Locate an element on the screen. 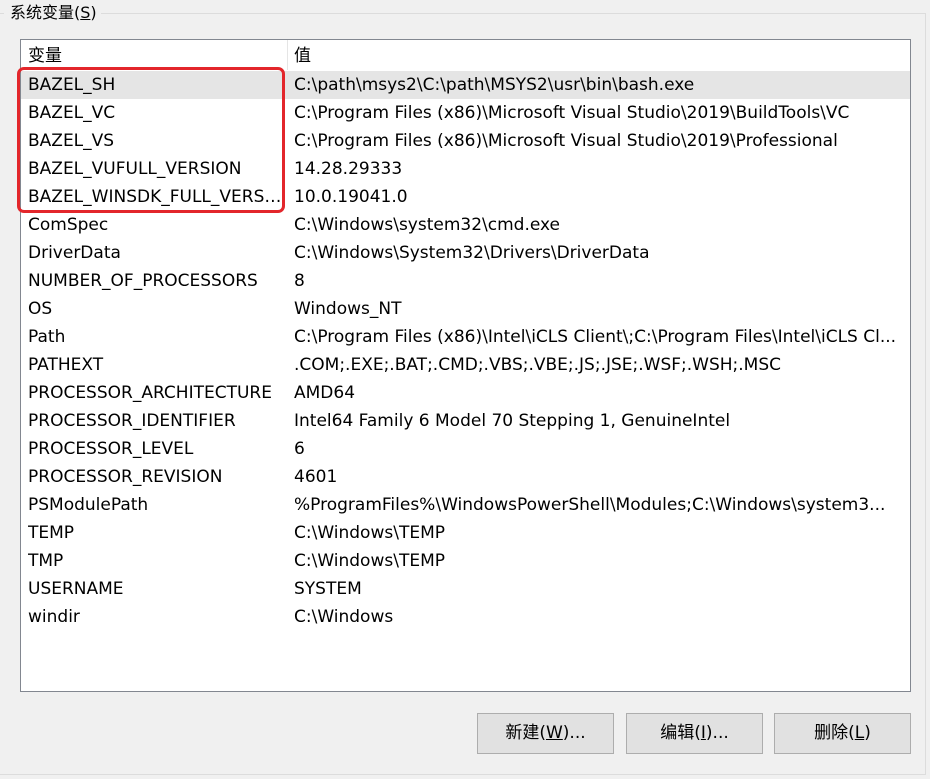 The width and height of the screenshot is (930, 779). variable-value: 6 is located at coordinates (299, 449).